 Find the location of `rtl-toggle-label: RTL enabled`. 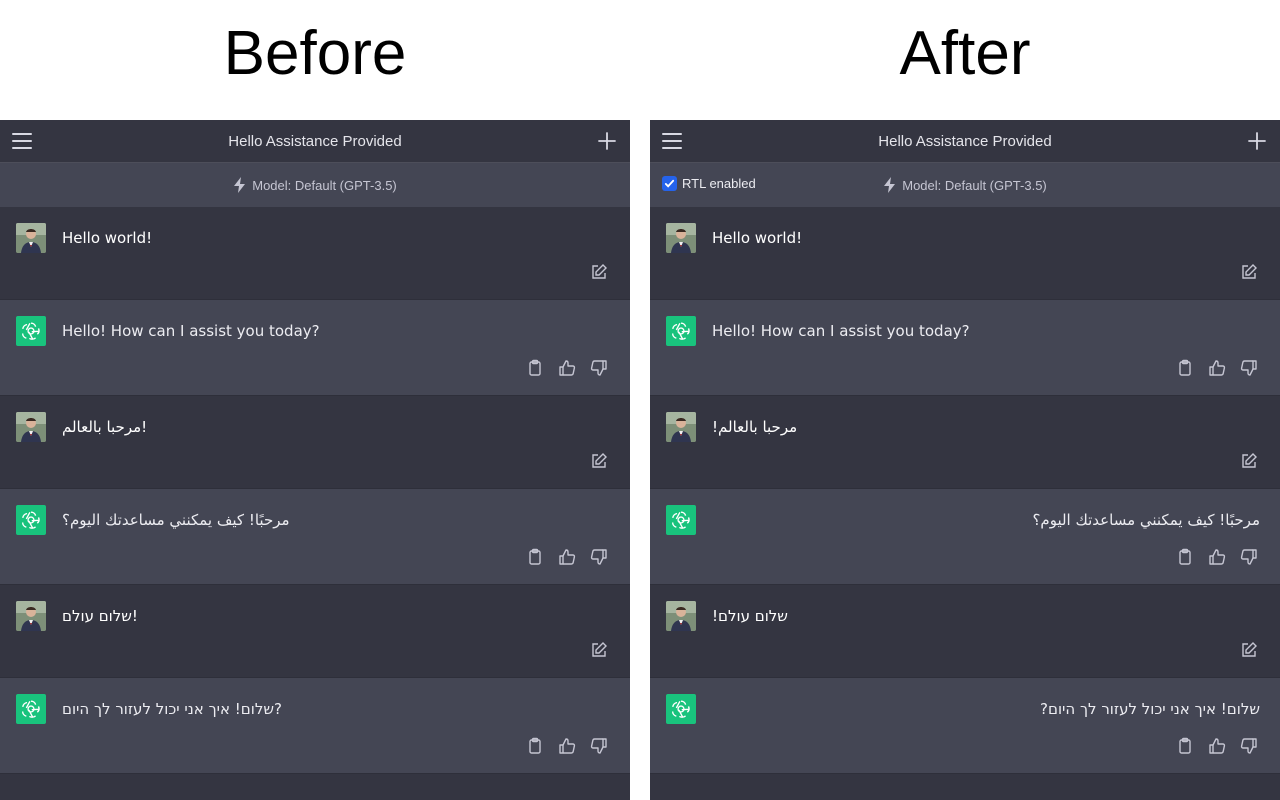

rtl-toggle-label: RTL enabled is located at coordinates (719, 183).